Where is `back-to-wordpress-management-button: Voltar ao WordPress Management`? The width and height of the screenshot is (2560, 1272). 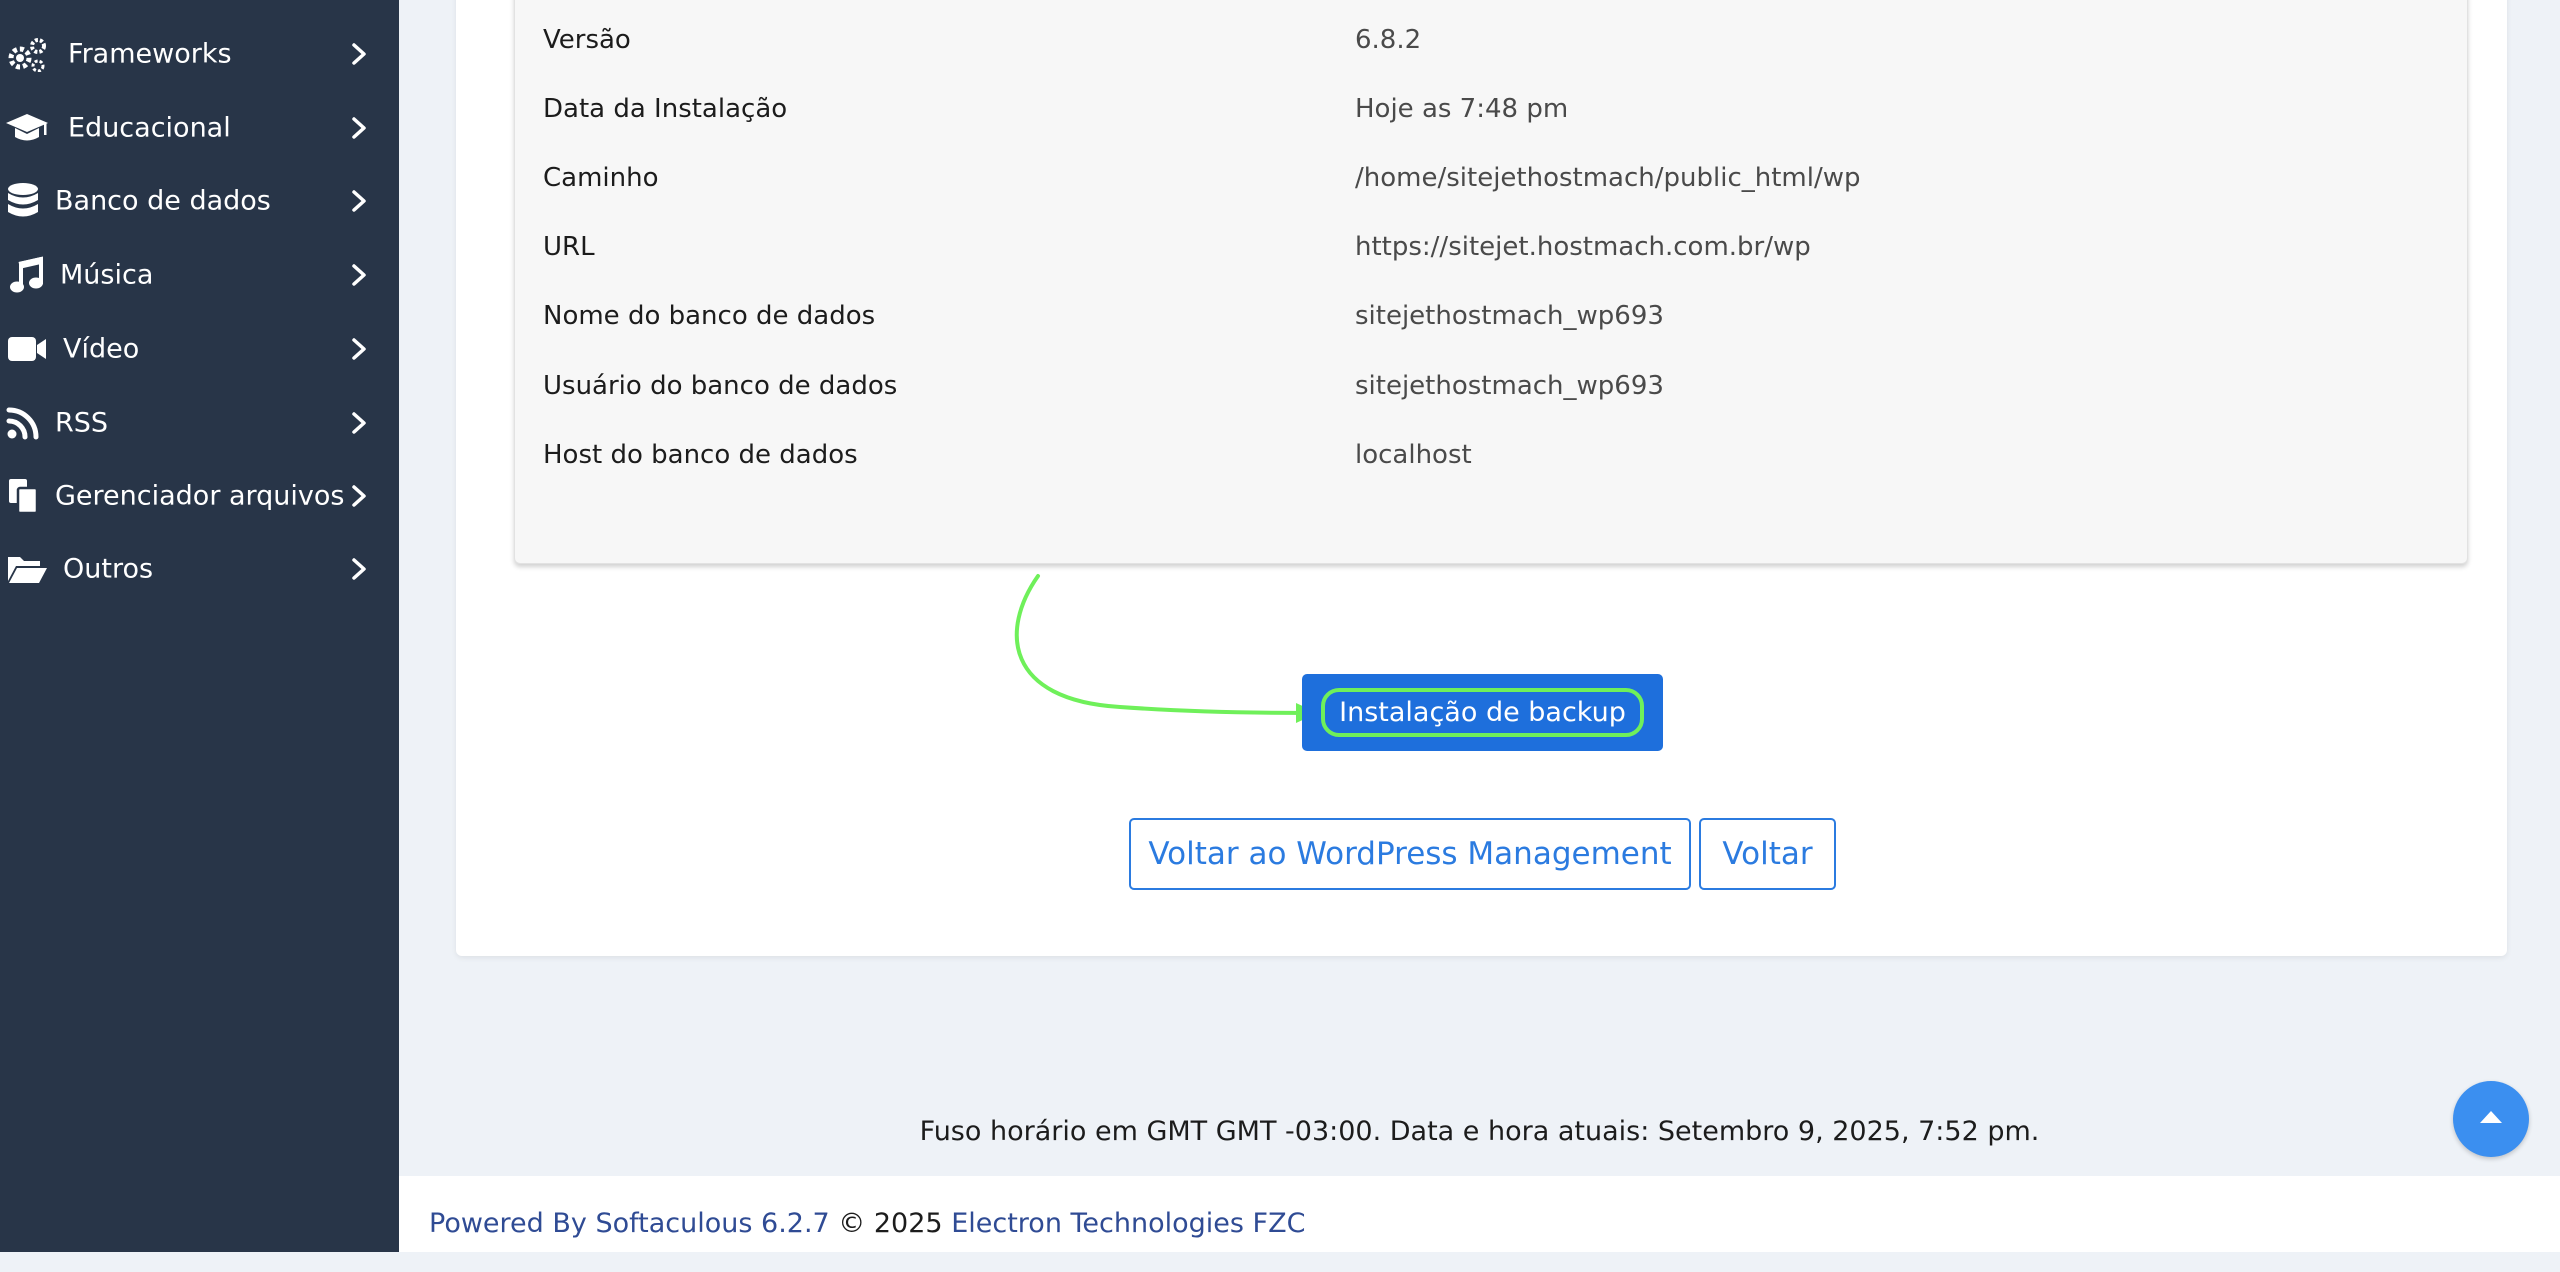 back-to-wordpress-management-button: Voltar ao WordPress Management is located at coordinates (1410, 854).